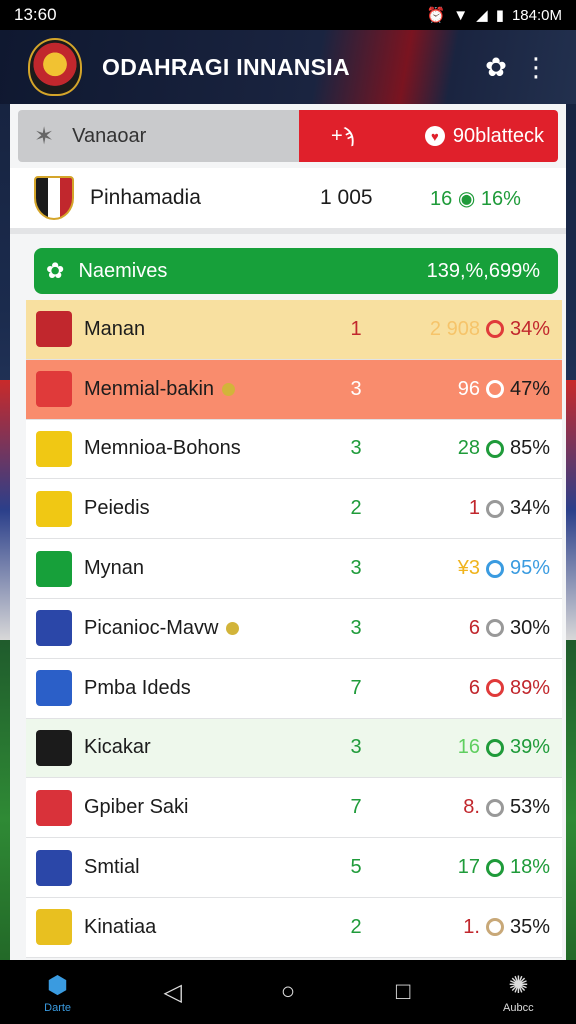 The width and height of the screenshot is (576, 1024). I want to click on team-name: Menmial-bakin, so click(204, 389).